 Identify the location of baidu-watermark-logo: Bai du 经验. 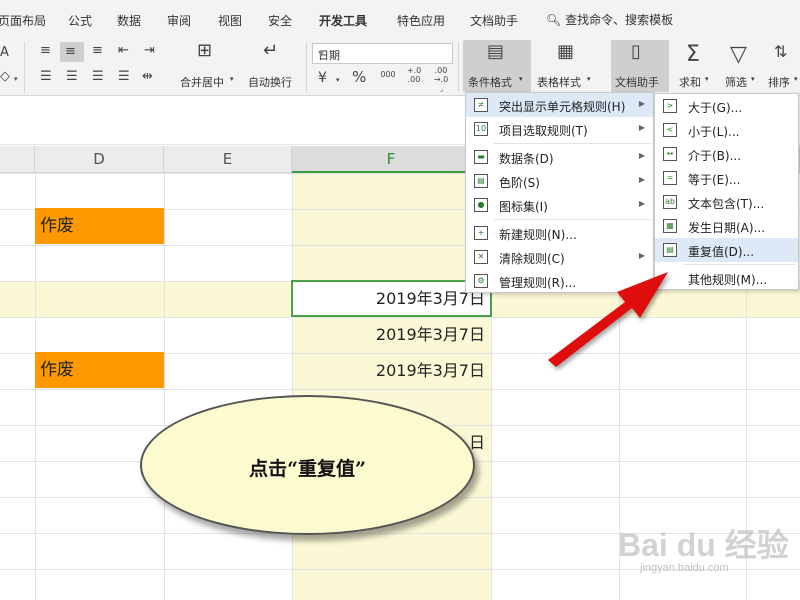
(703, 545).